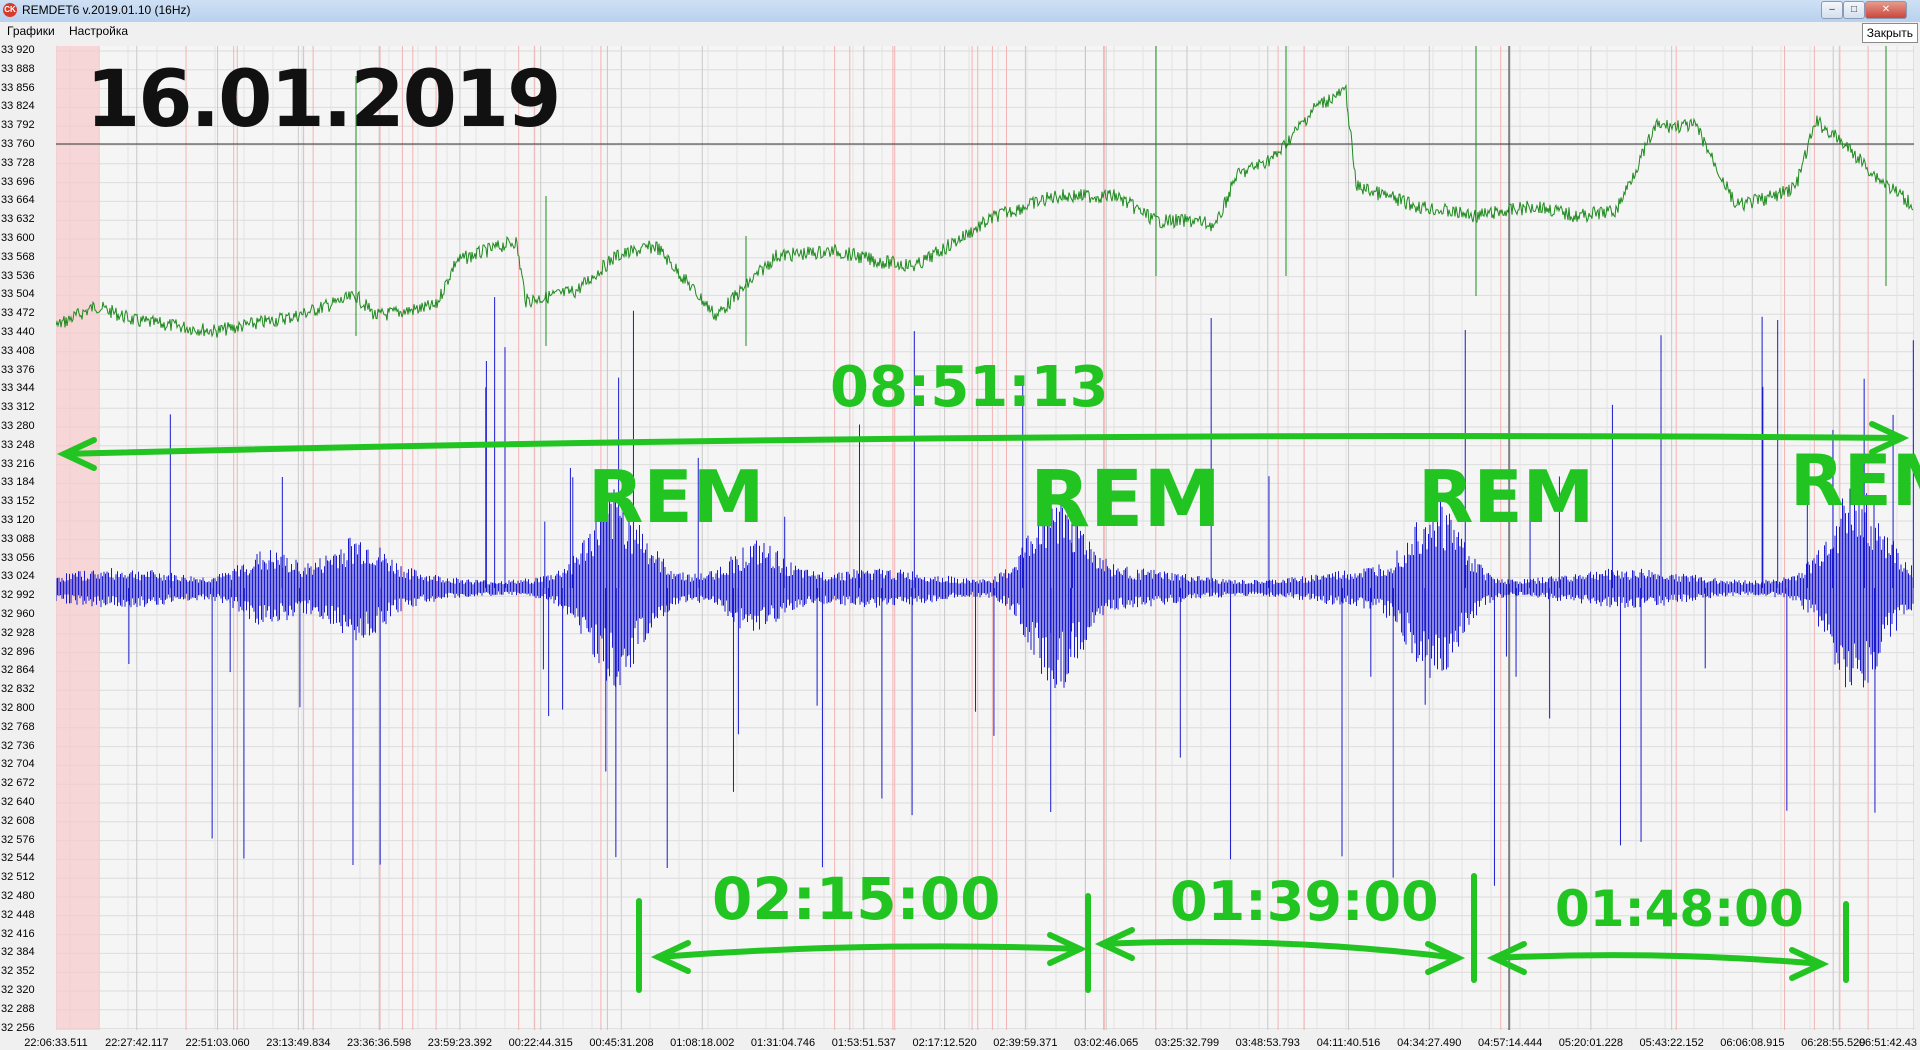 The image size is (1920, 1050). What do you see at coordinates (18, 162) in the screenshot?
I see `y-tick-label: 33 728` at bounding box center [18, 162].